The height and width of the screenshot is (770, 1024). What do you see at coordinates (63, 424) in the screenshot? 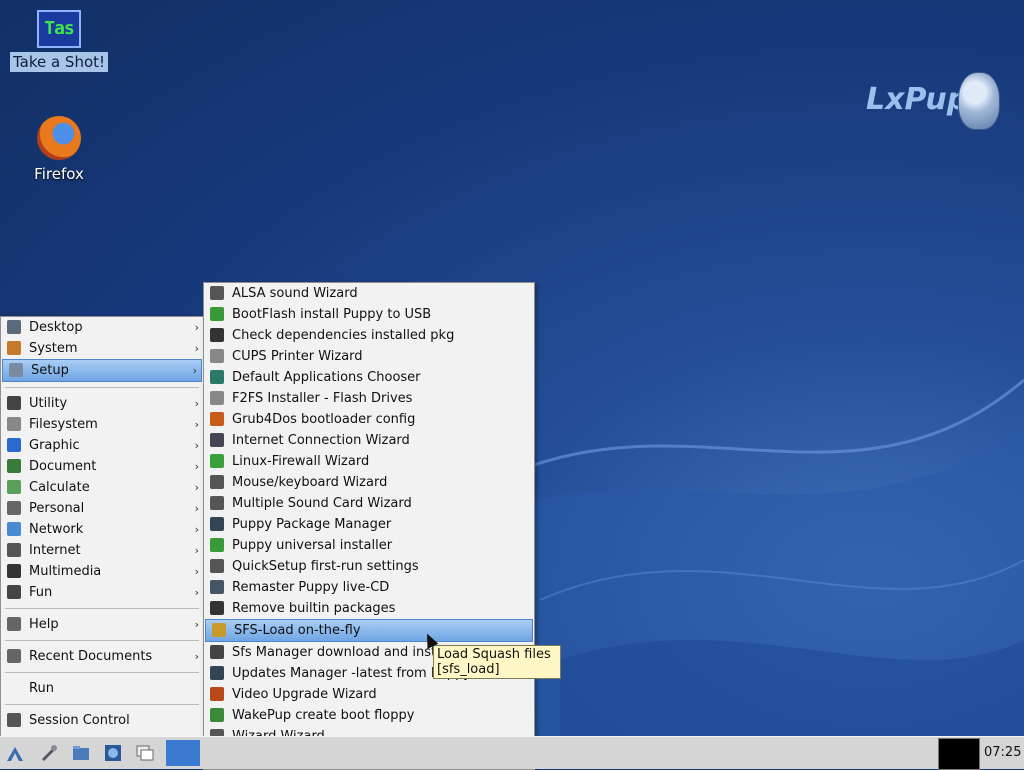
I see `menu-item-label: Filesystem` at bounding box center [63, 424].